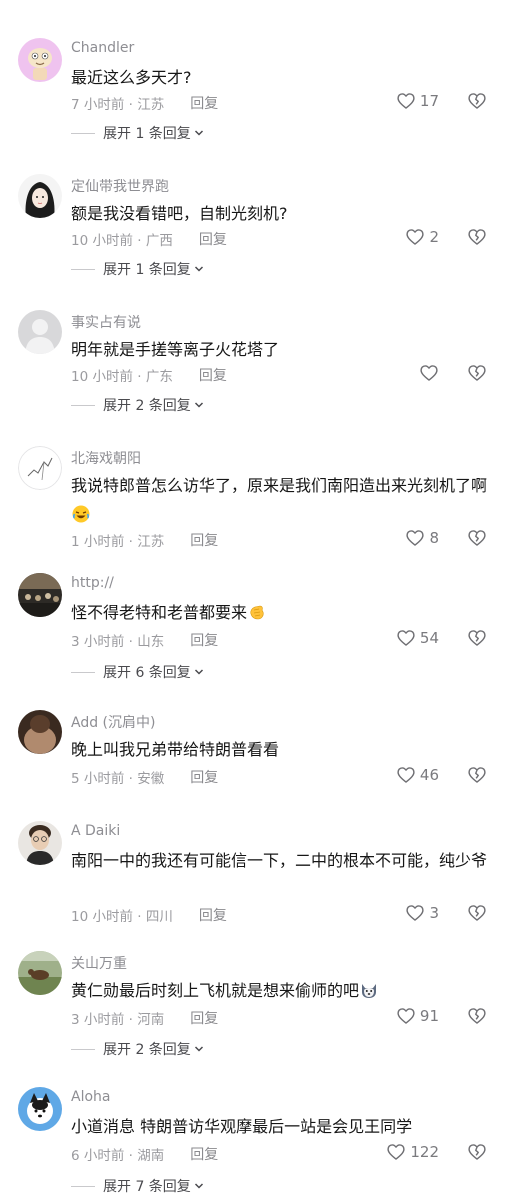  What do you see at coordinates (99, 963) in the screenshot?
I see `username: 关山万重` at bounding box center [99, 963].